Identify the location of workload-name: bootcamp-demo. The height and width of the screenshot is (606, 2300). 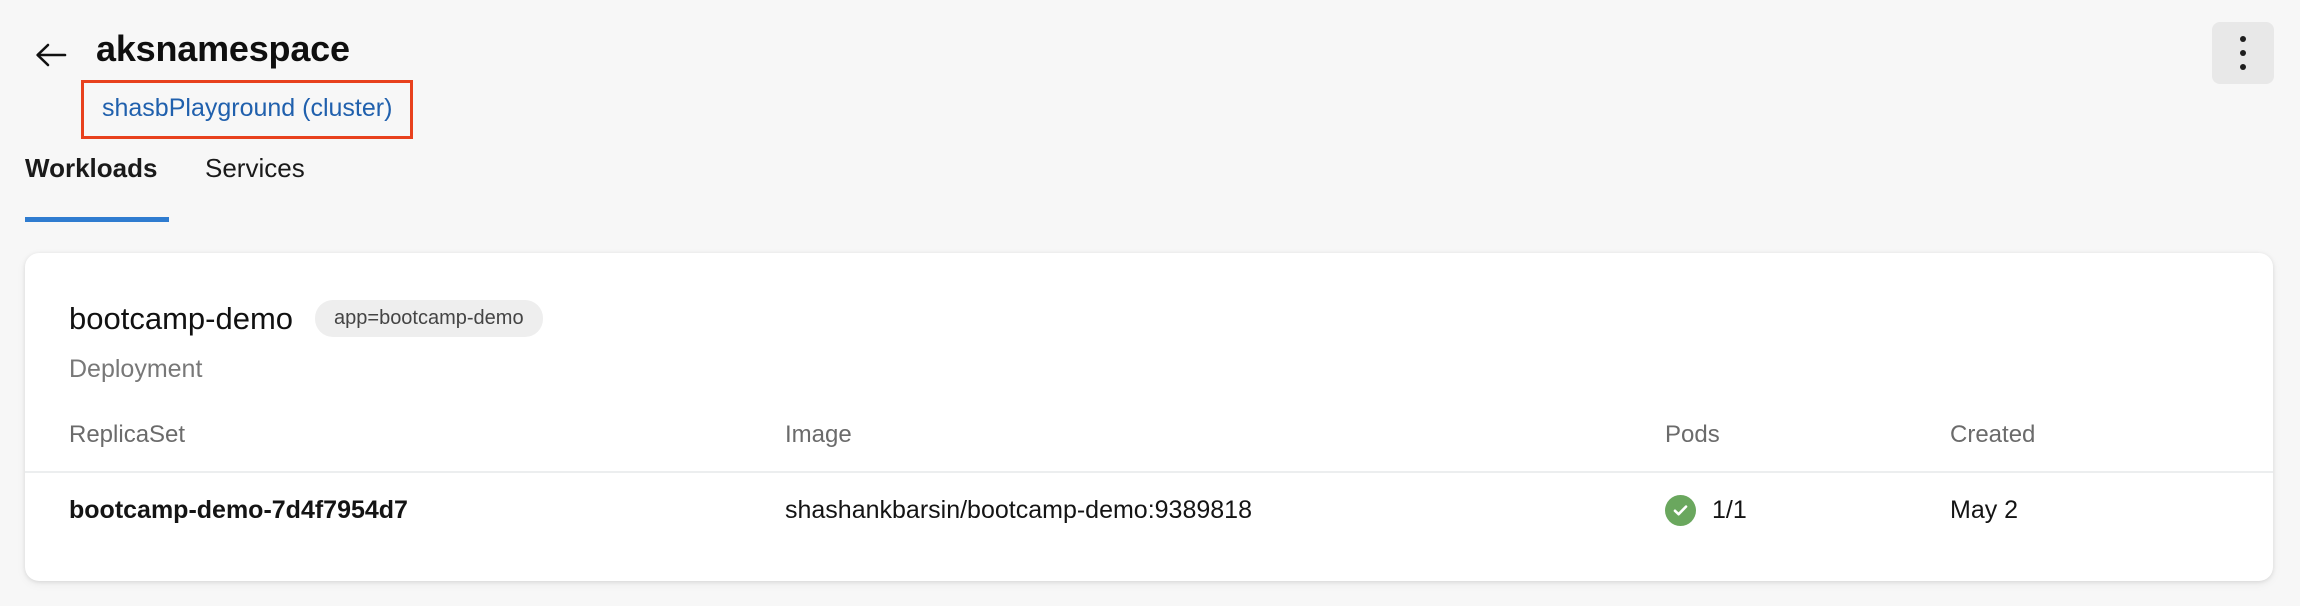
(181, 318).